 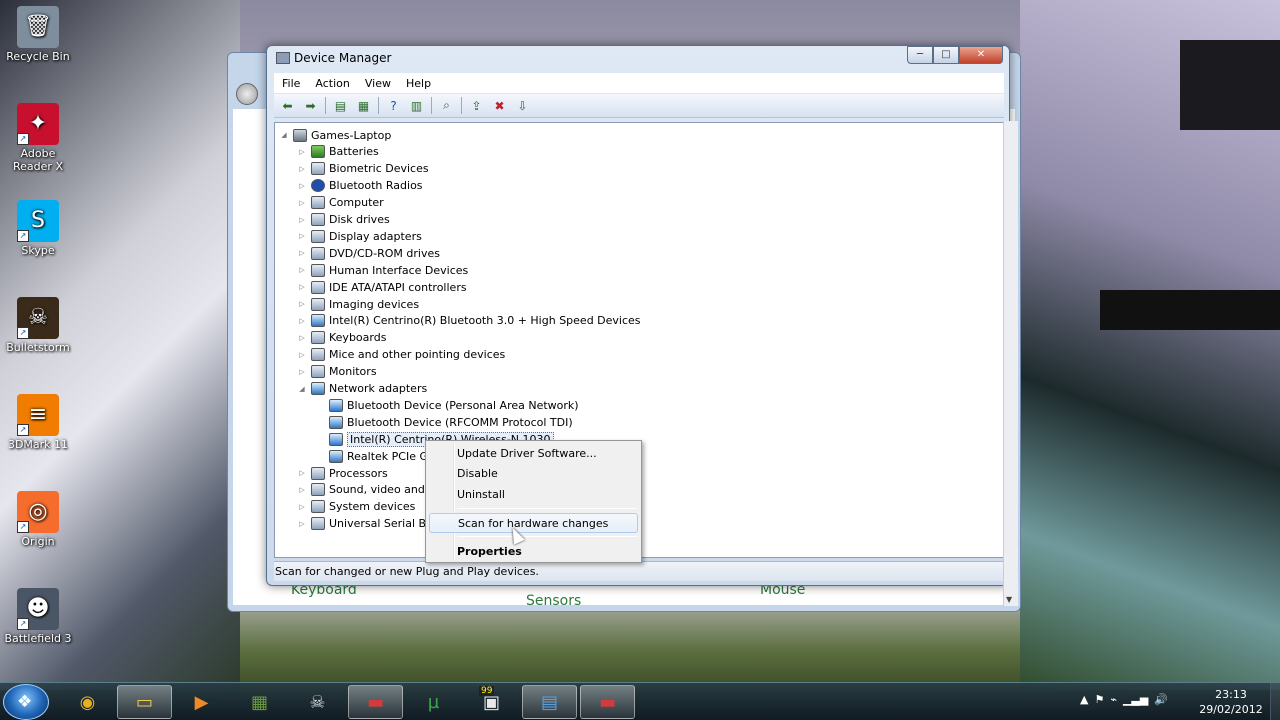 I want to click on tree-node-bluetooth-device-personal-area-network: Bluetooth Device (Personal Area Network), so click(x=447, y=405).